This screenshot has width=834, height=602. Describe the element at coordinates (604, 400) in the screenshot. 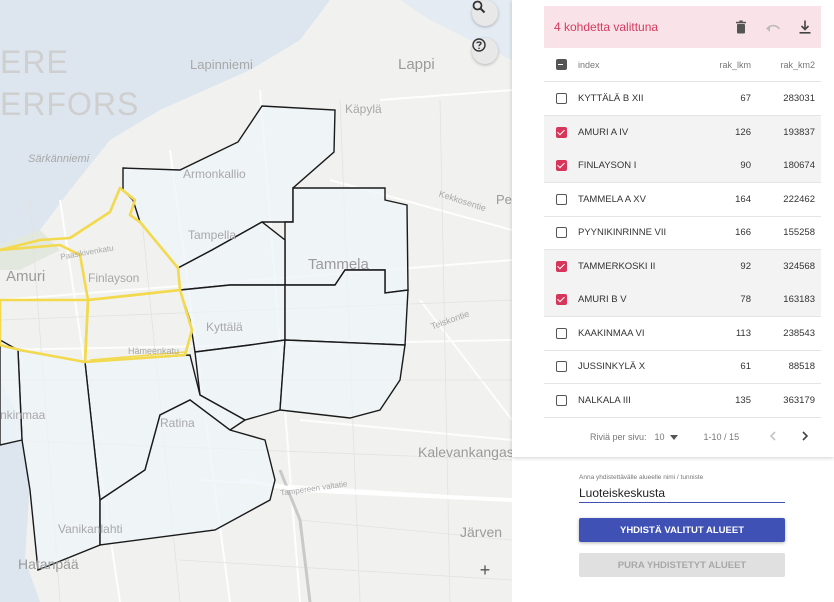

I see `cell-index: NALKALA III` at that location.